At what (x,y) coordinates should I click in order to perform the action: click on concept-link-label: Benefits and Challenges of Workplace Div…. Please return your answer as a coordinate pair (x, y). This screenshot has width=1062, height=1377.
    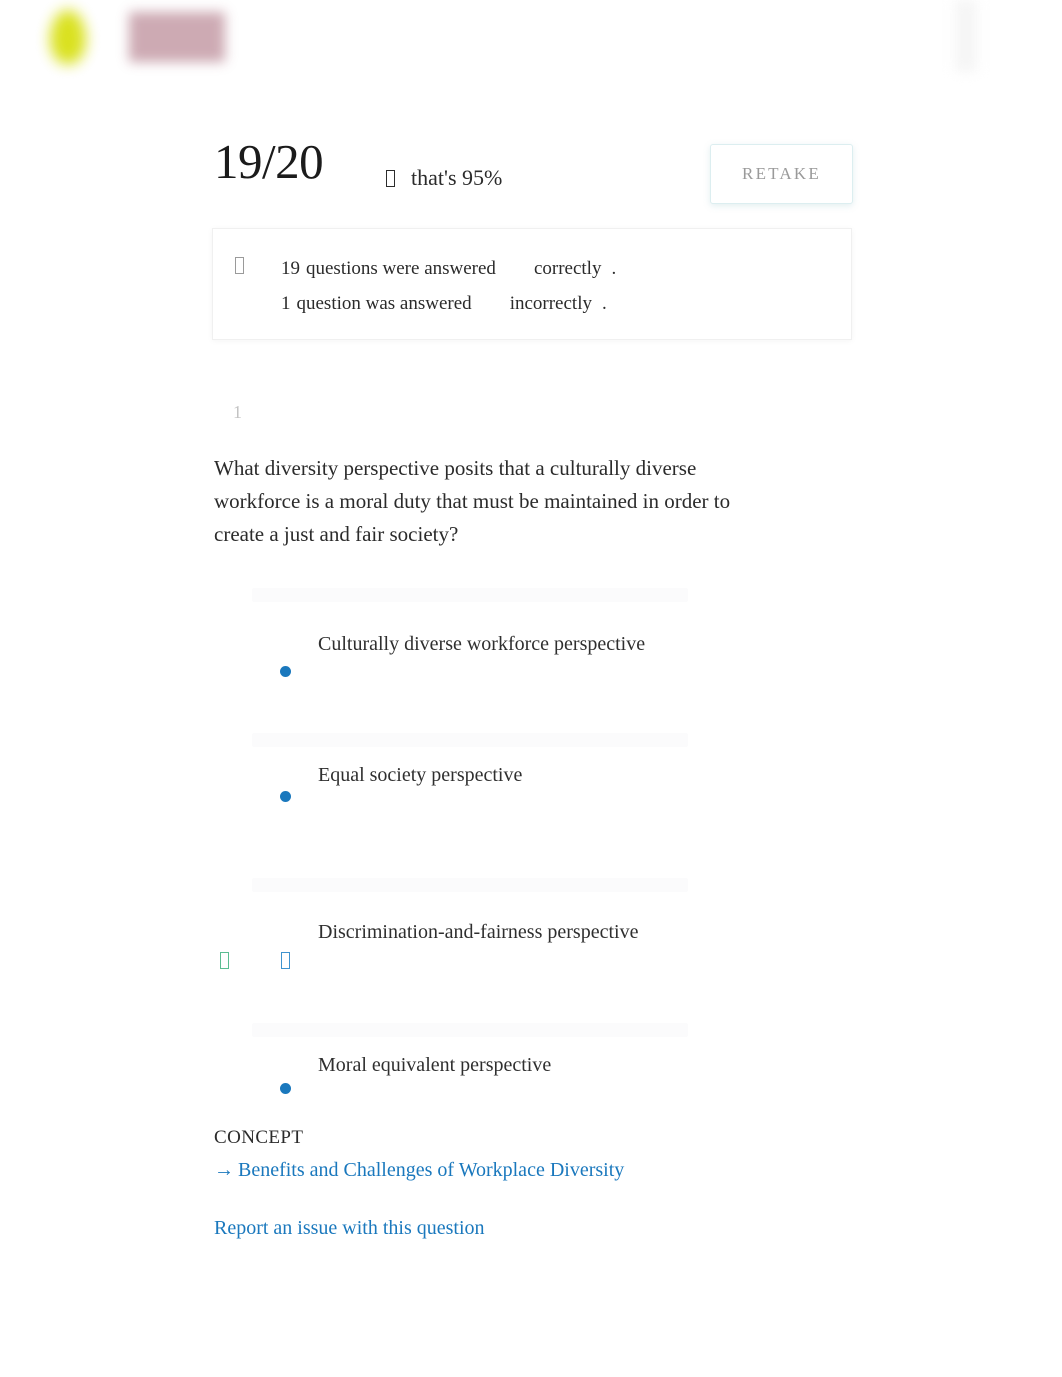
    Looking at the image, I should click on (431, 1170).